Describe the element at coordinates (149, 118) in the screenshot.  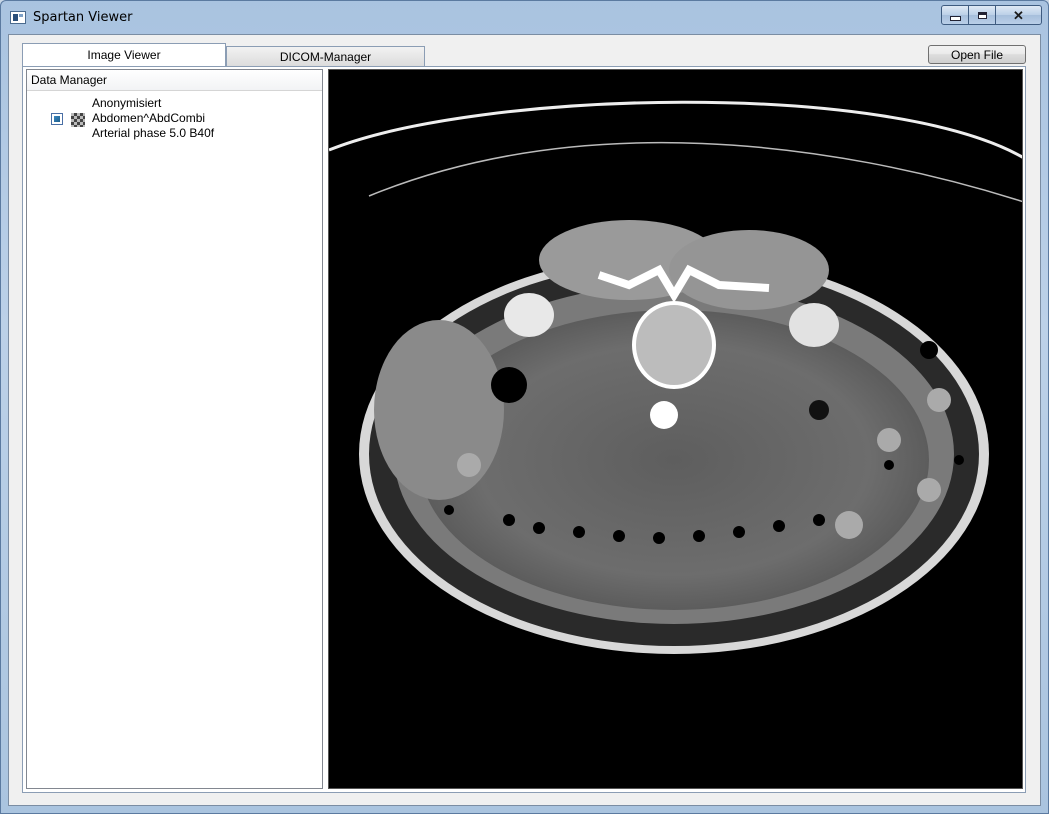
I see `dataset-label-line-2: Abdomen^AbdCombi` at that location.